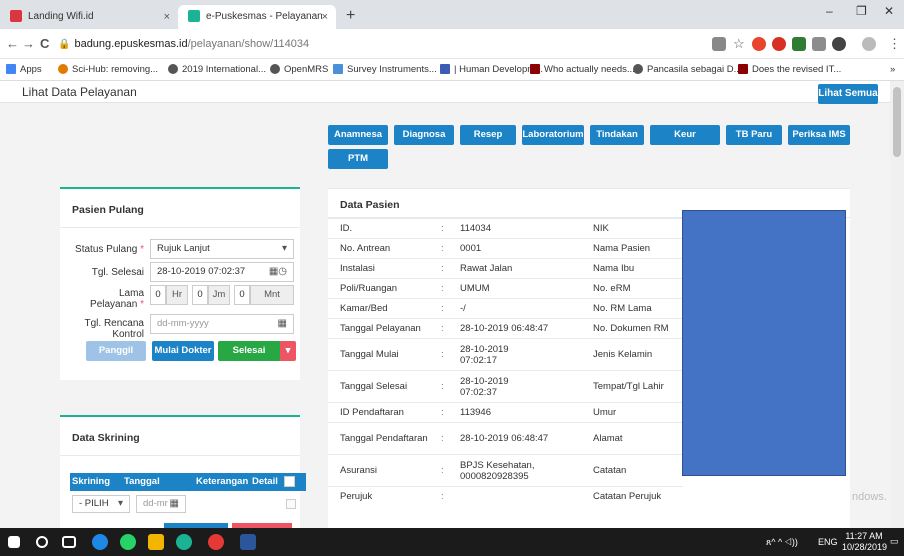 This screenshot has height=556, width=904. I want to click on clock: 11:27 AM 10/28/2019, so click(864, 542).